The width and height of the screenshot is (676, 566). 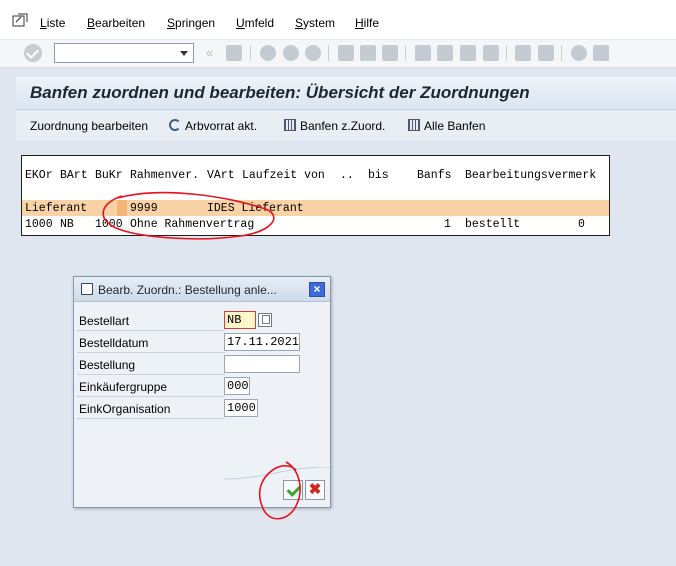 What do you see at coordinates (491, 53) in the screenshot?
I see `last-page-icon` at bounding box center [491, 53].